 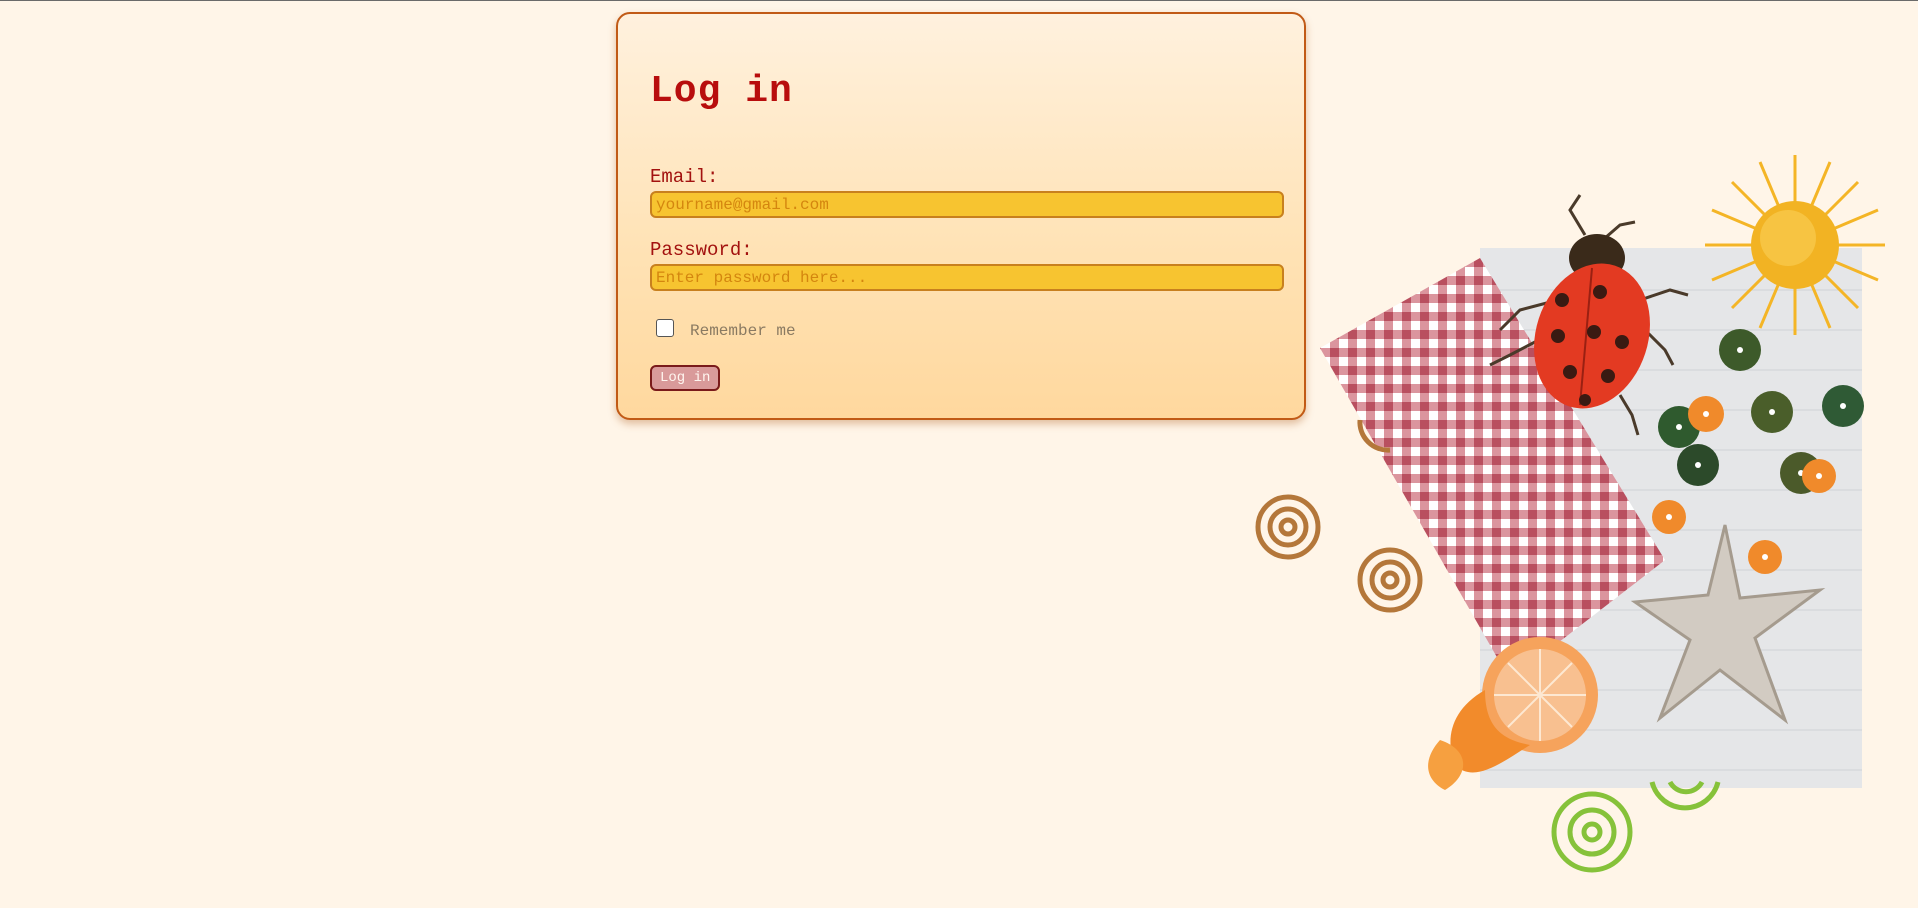 I want to click on remember-me-label: Remember me, so click(x=743, y=331).